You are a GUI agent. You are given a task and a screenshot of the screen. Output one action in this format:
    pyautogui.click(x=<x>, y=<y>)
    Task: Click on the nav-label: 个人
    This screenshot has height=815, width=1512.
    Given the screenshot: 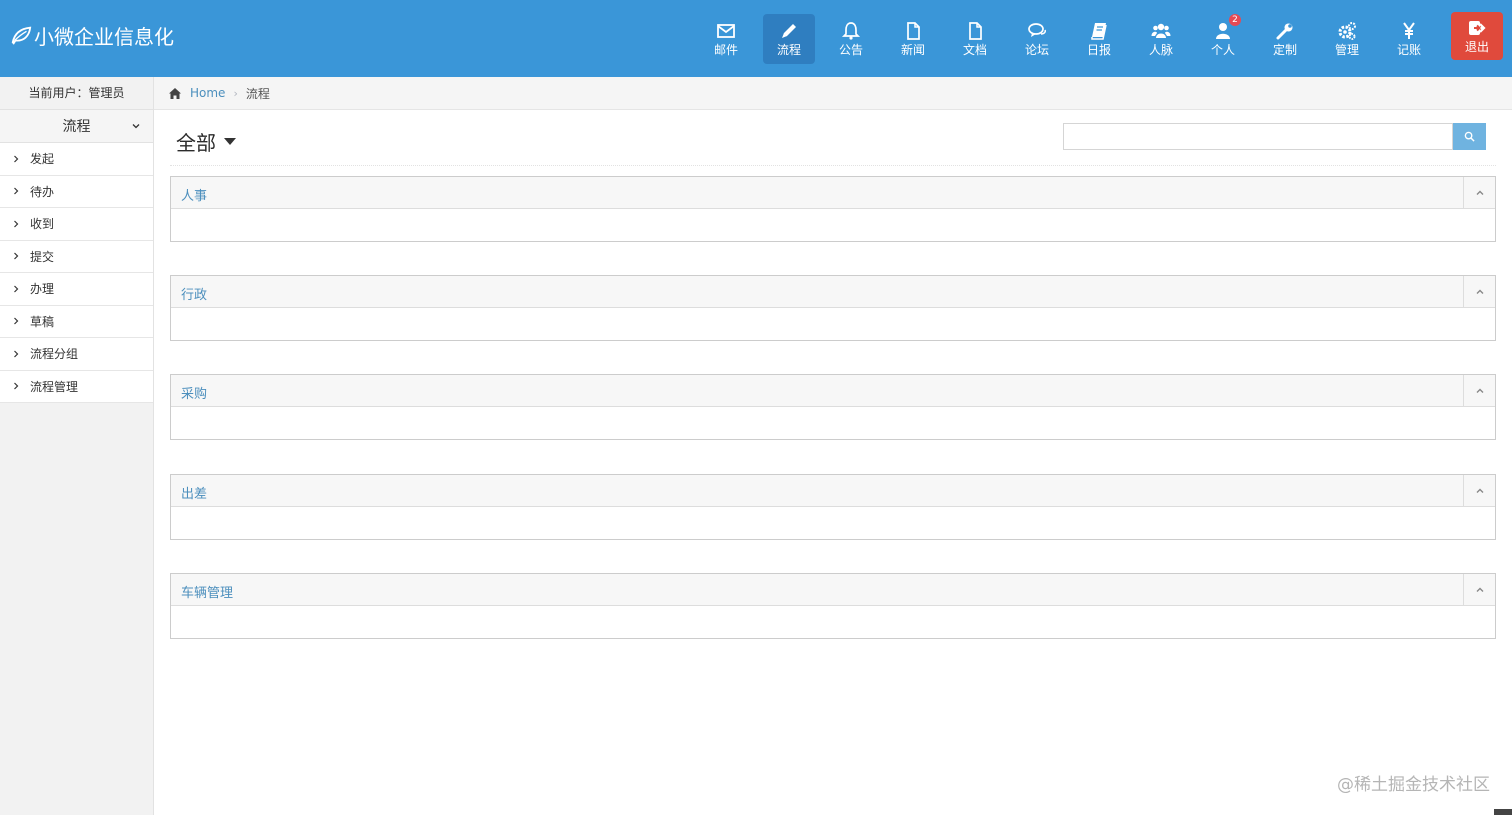 What is the action you would take?
    pyautogui.click(x=1222, y=50)
    